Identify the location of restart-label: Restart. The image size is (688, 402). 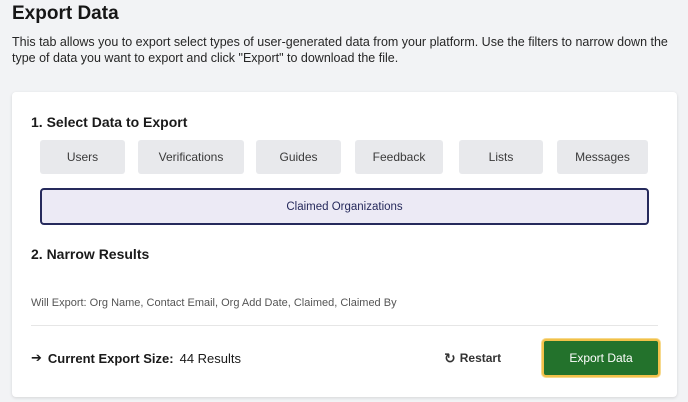
(480, 358).